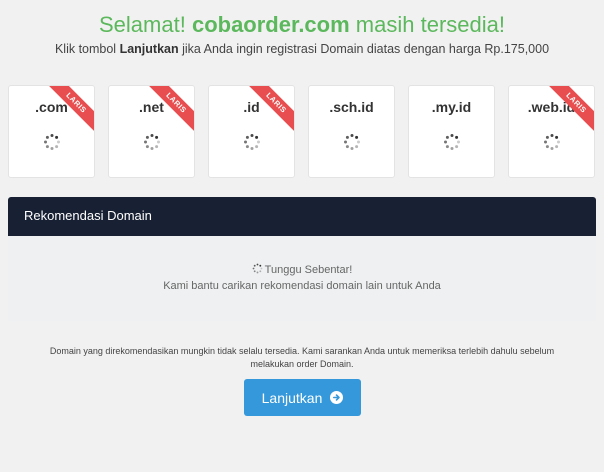 The height and width of the screenshot is (472, 604). What do you see at coordinates (85, 49) in the screenshot?
I see `subline-before: Klik tombol` at bounding box center [85, 49].